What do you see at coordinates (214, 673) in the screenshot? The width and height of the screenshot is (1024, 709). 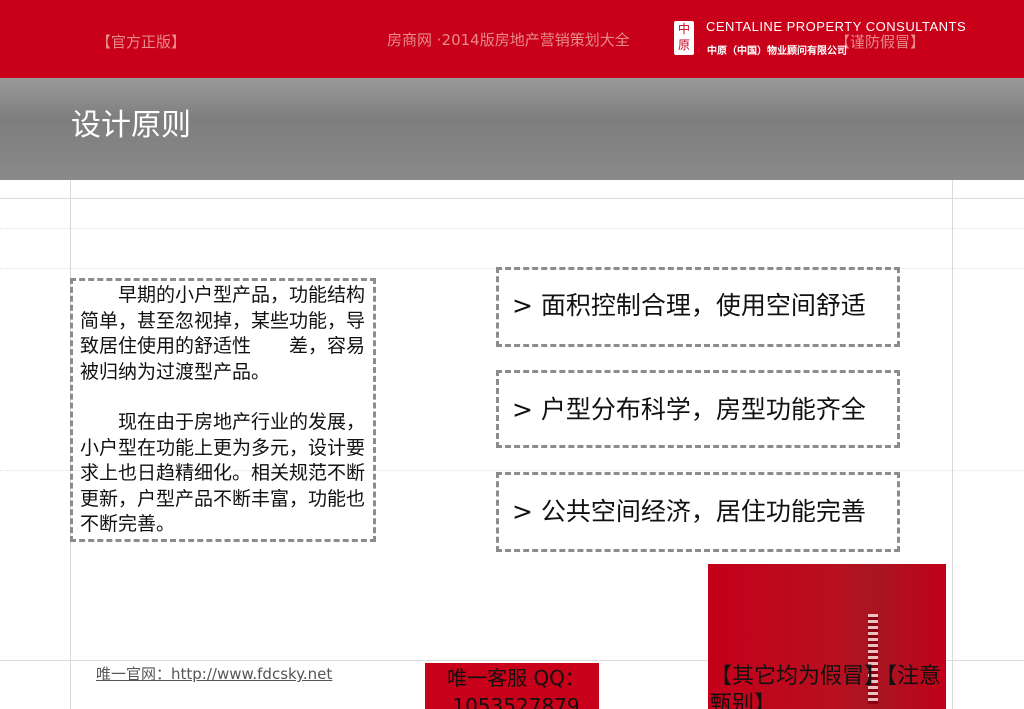 I see `official-website-link: 唯一官网：http://www.fdcsky.net` at bounding box center [214, 673].